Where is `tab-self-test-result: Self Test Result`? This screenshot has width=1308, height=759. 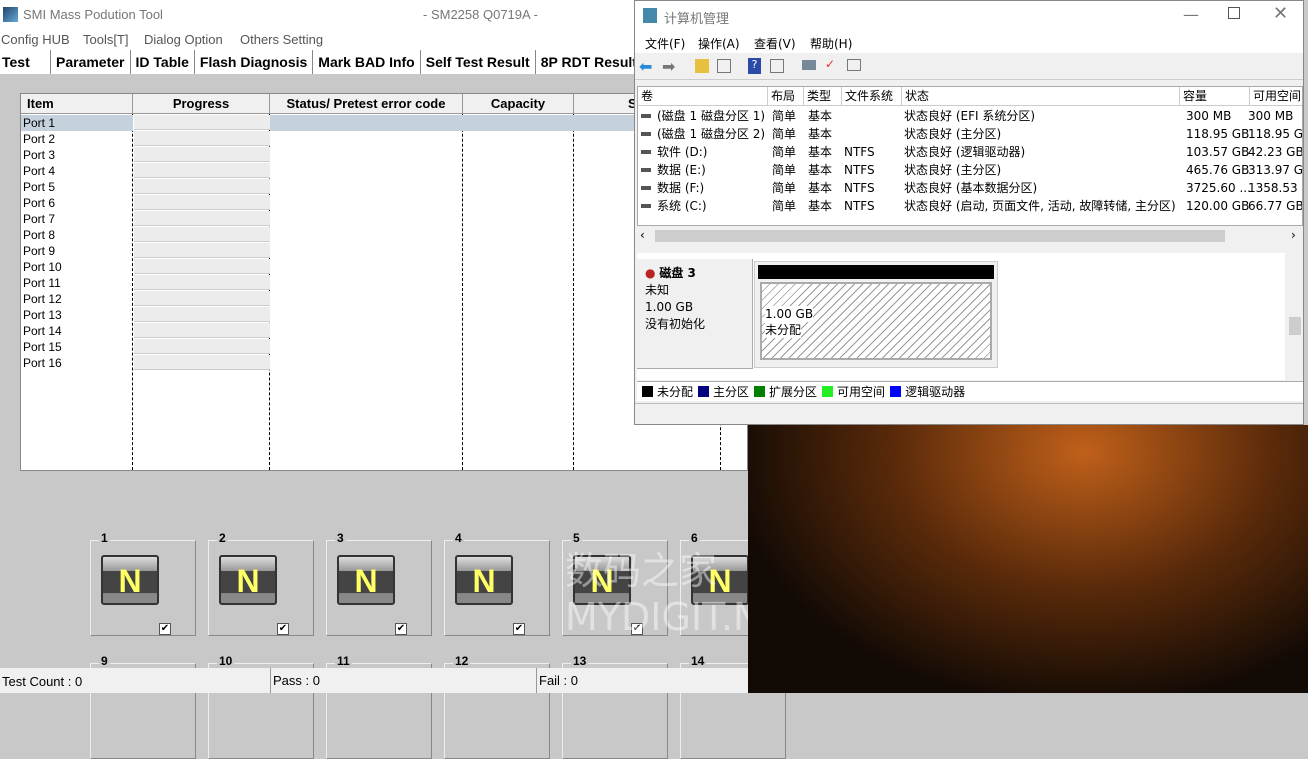 tab-self-test-result: Self Test Result is located at coordinates (478, 62).